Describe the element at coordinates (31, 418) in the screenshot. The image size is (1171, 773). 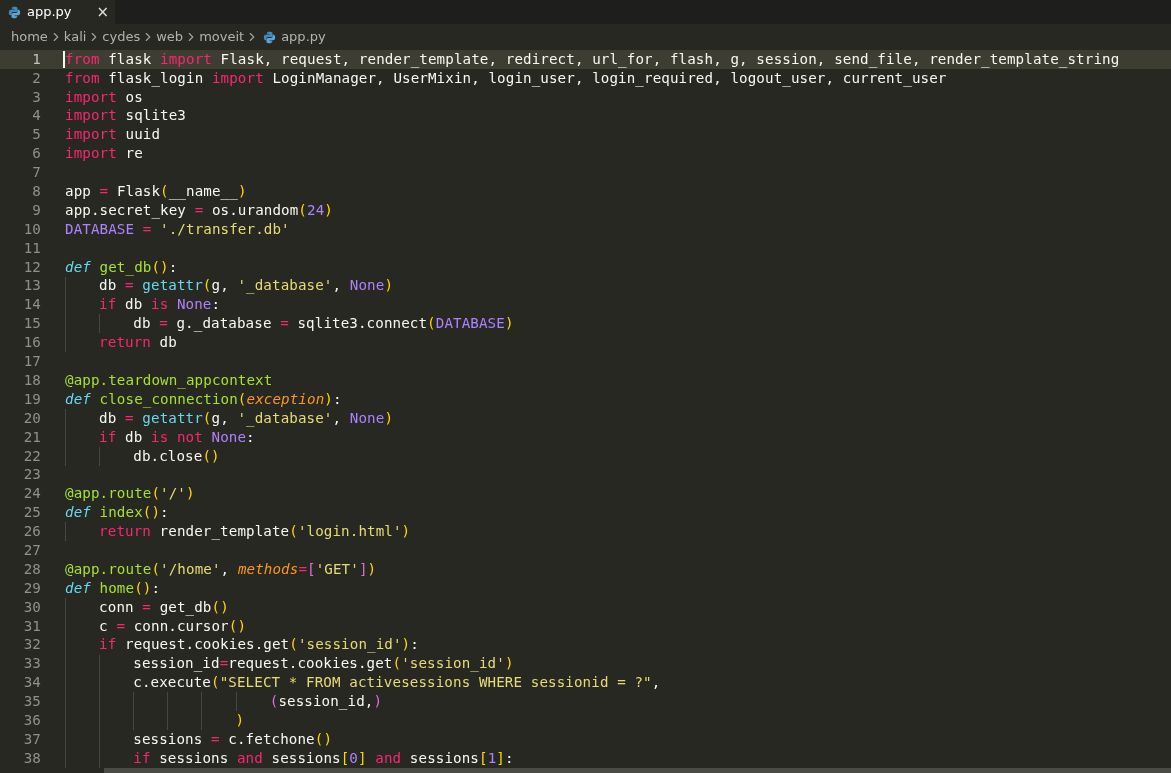
I see `line-number: 20` at that location.